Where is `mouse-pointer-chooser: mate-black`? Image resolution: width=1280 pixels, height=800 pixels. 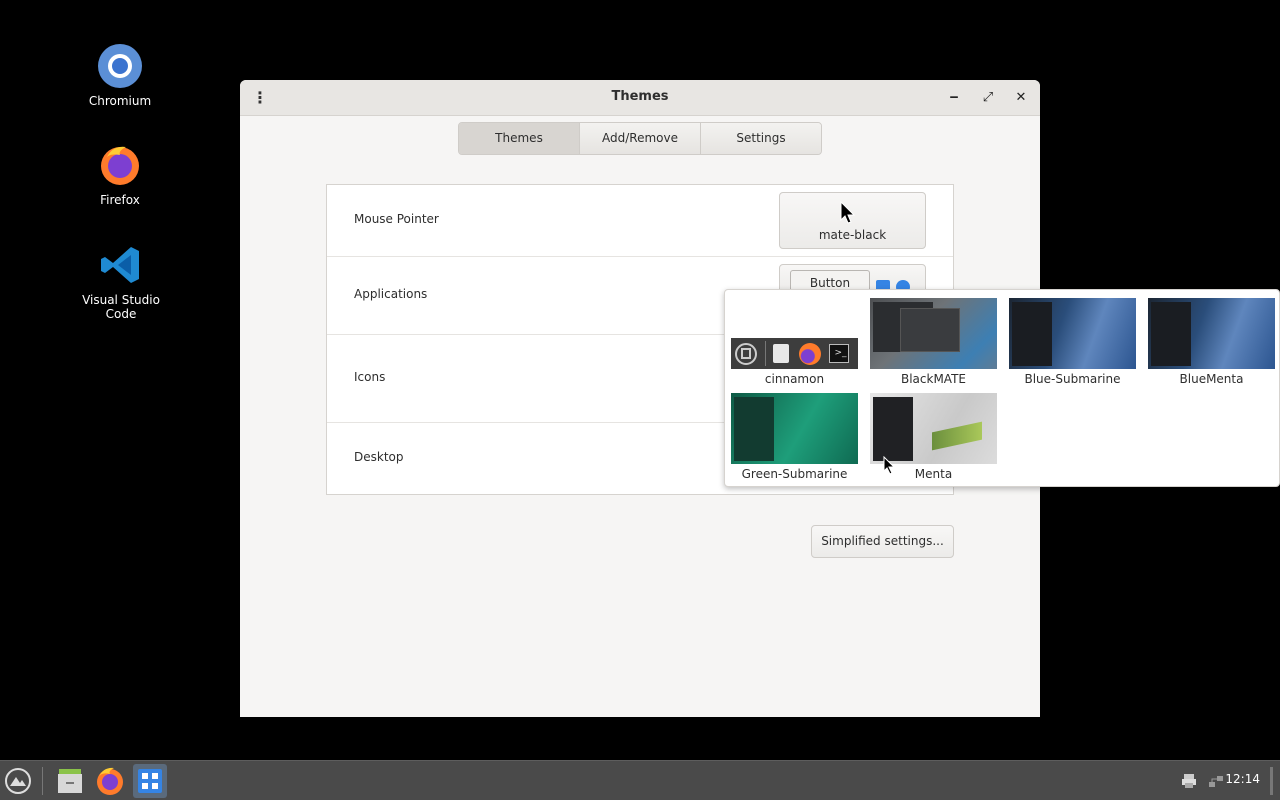
mouse-pointer-chooser: mate-black is located at coordinates (852, 220).